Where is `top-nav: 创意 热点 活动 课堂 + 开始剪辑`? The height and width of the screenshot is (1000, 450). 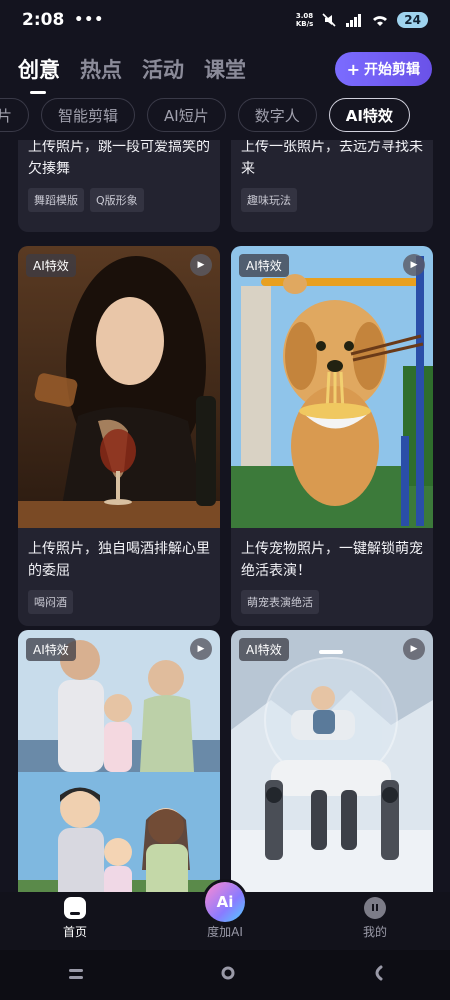
top-nav: 创意 热点 活动 课堂 + 开始剪辑 is located at coordinates (225, 69).